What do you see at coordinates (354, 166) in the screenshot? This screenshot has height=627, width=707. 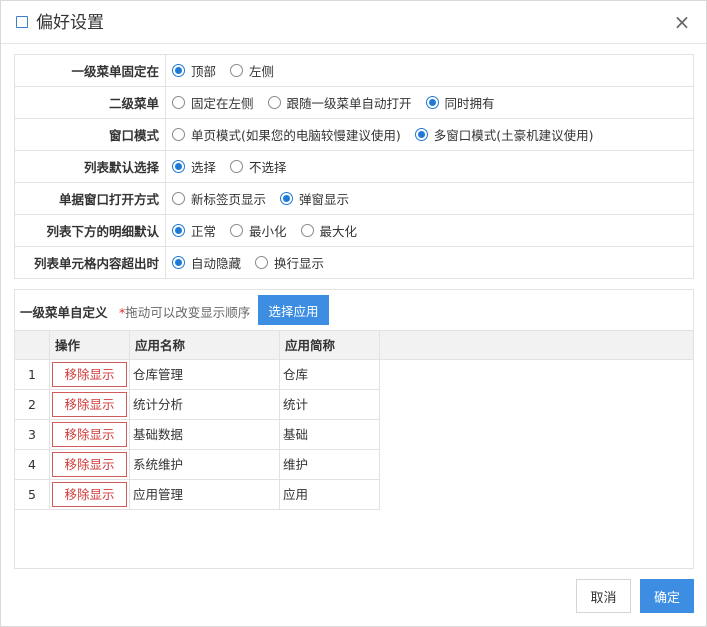 I see `setting-row: 列表默认选择 选择 不选择` at bounding box center [354, 166].